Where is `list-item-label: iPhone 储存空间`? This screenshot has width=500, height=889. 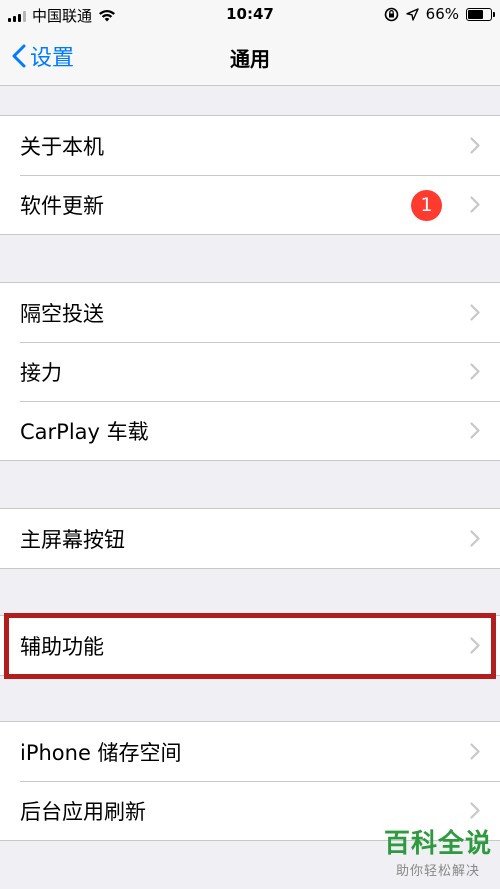 list-item-label: iPhone 储存空间 is located at coordinates (101, 752).